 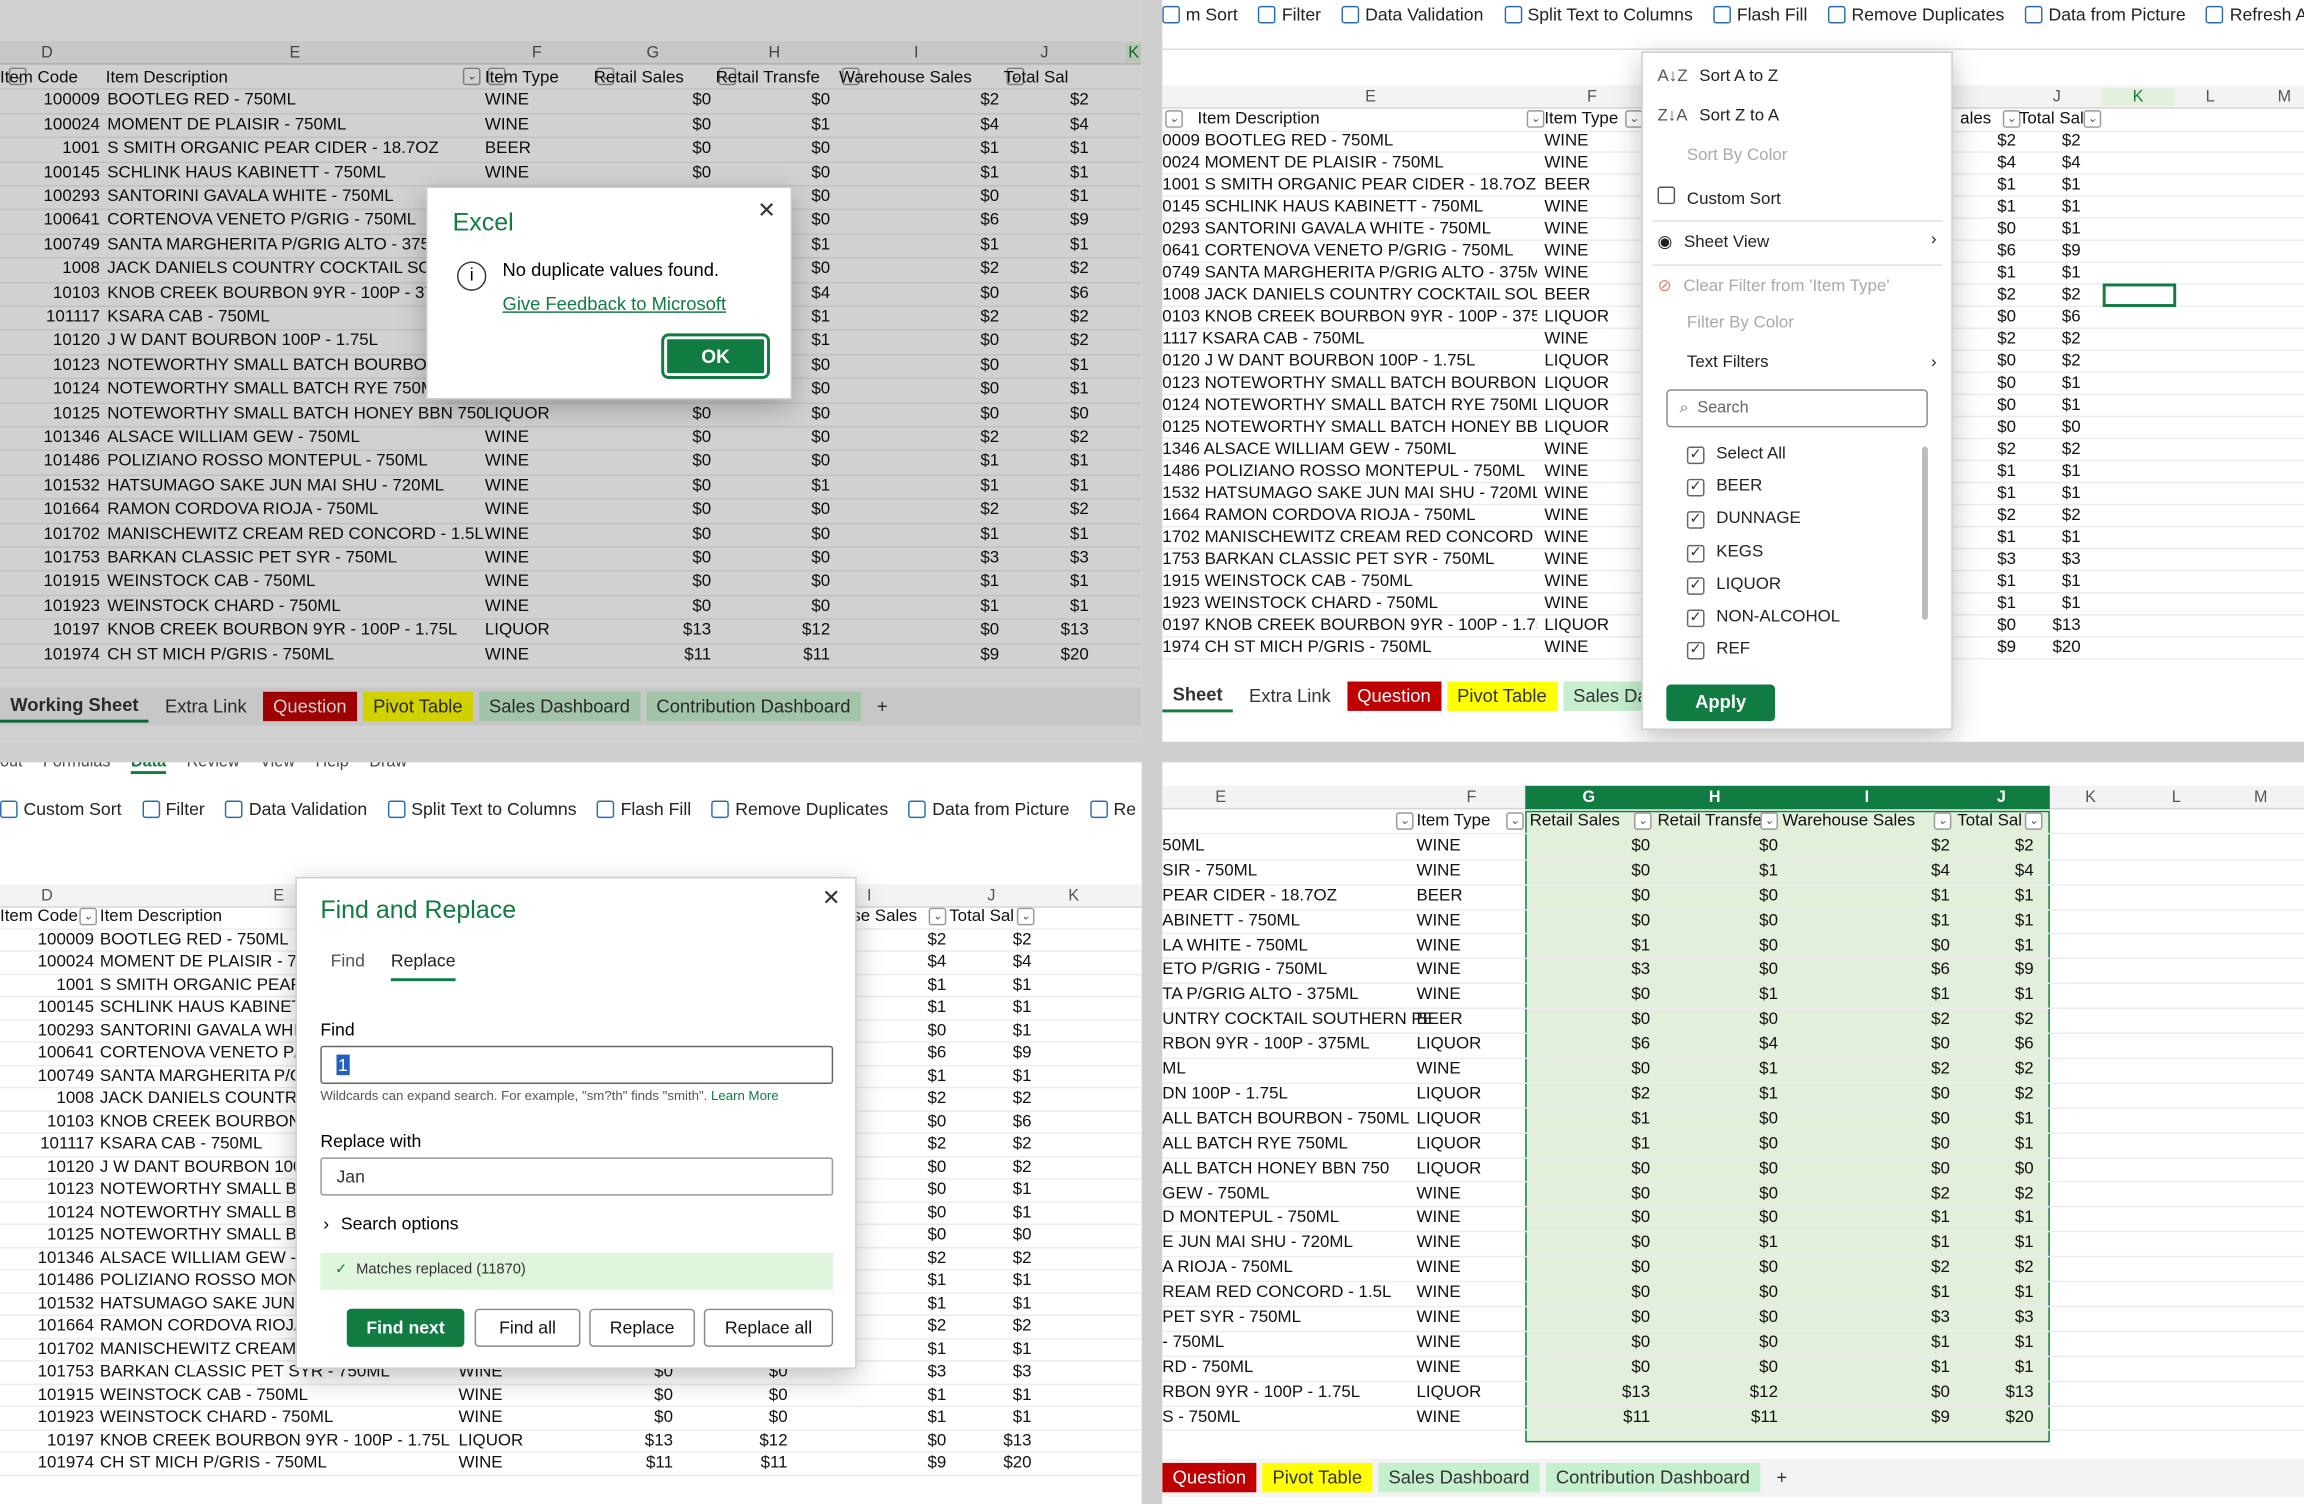 I want to click on search-options-toggle: › Search options, so click(x=390, y=1223).